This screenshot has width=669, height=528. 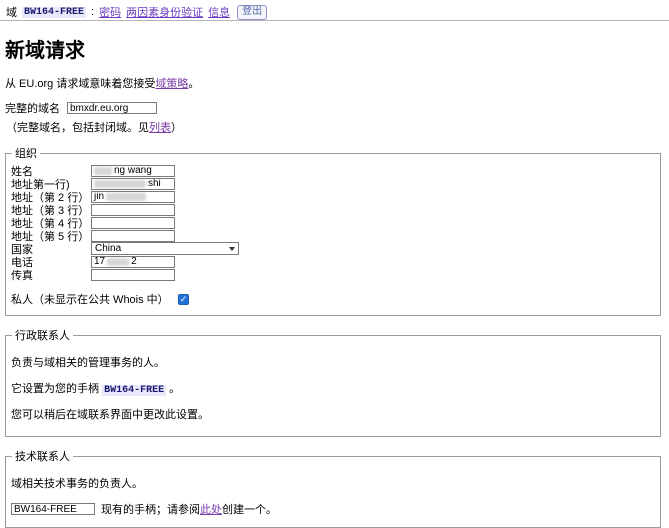 I want to click on phone-value-start: 17, so click(x=100, y=261).